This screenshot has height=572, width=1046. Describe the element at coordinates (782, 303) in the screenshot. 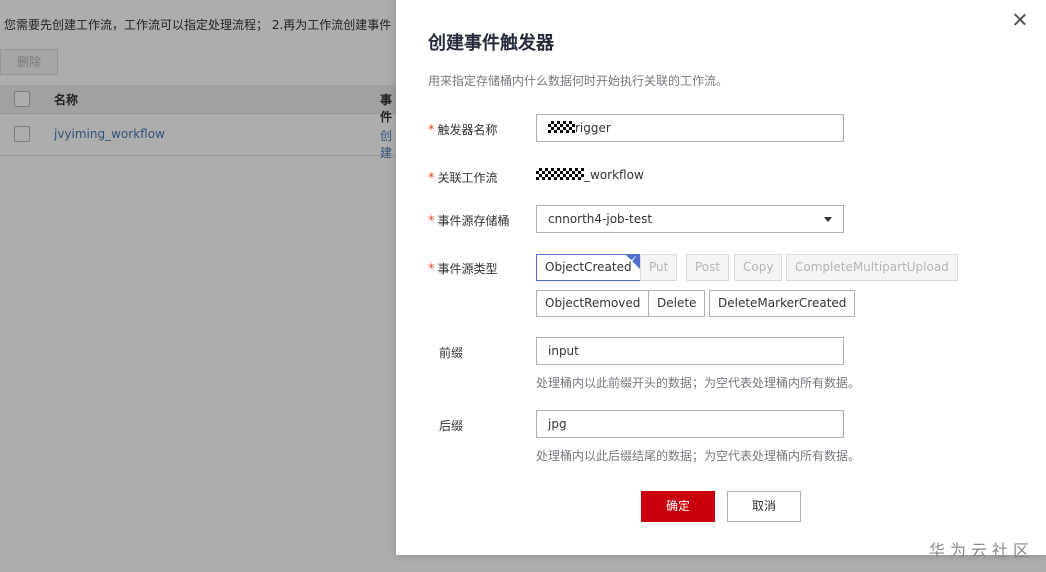

I see `event-option-deletemarkercreated: DeleteMarkerCreated` at that location.